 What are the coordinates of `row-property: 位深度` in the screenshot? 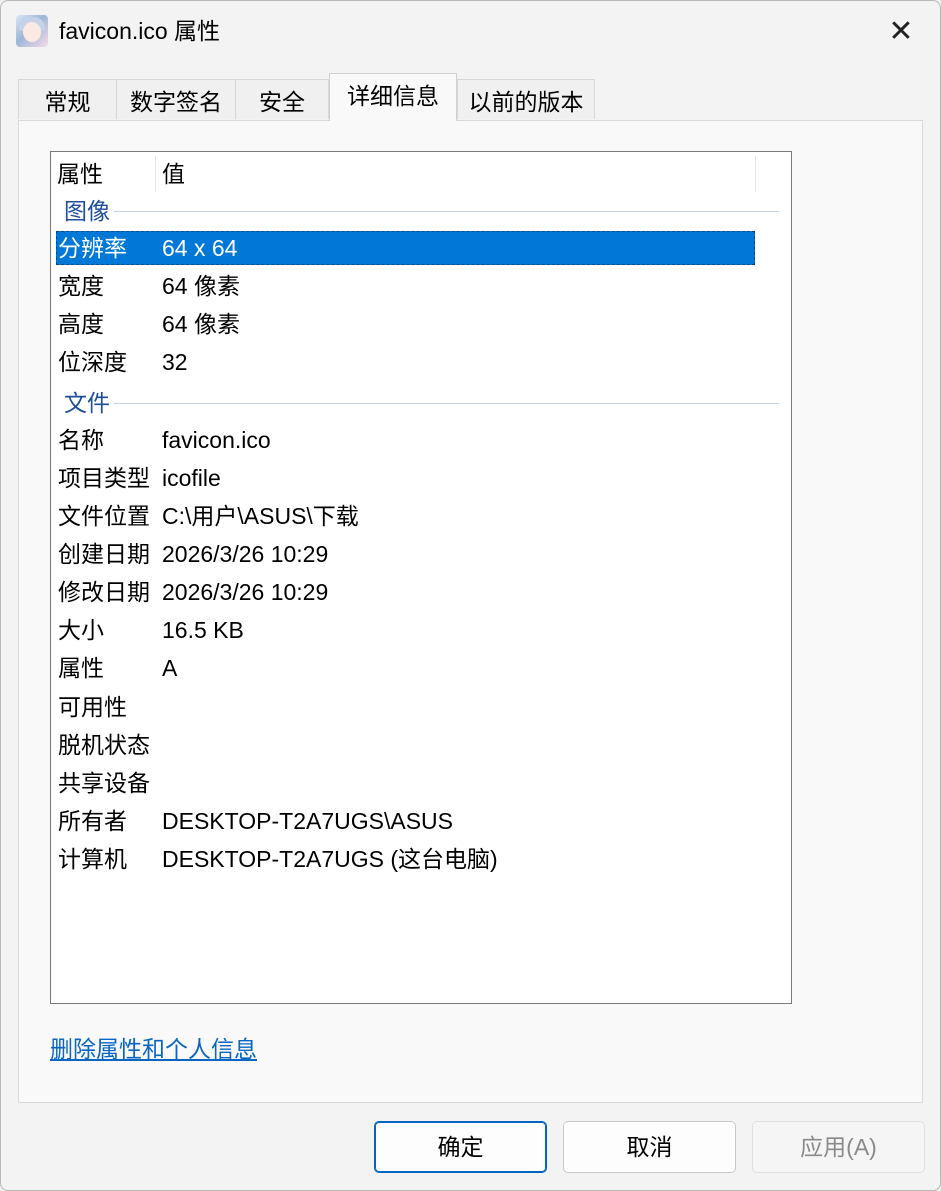 It's located at (92, 362).